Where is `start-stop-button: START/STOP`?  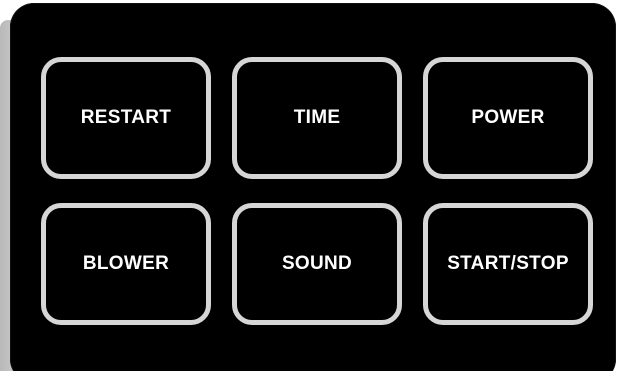
start-stop-button: START/STOP is located at coordinates (508, 264).